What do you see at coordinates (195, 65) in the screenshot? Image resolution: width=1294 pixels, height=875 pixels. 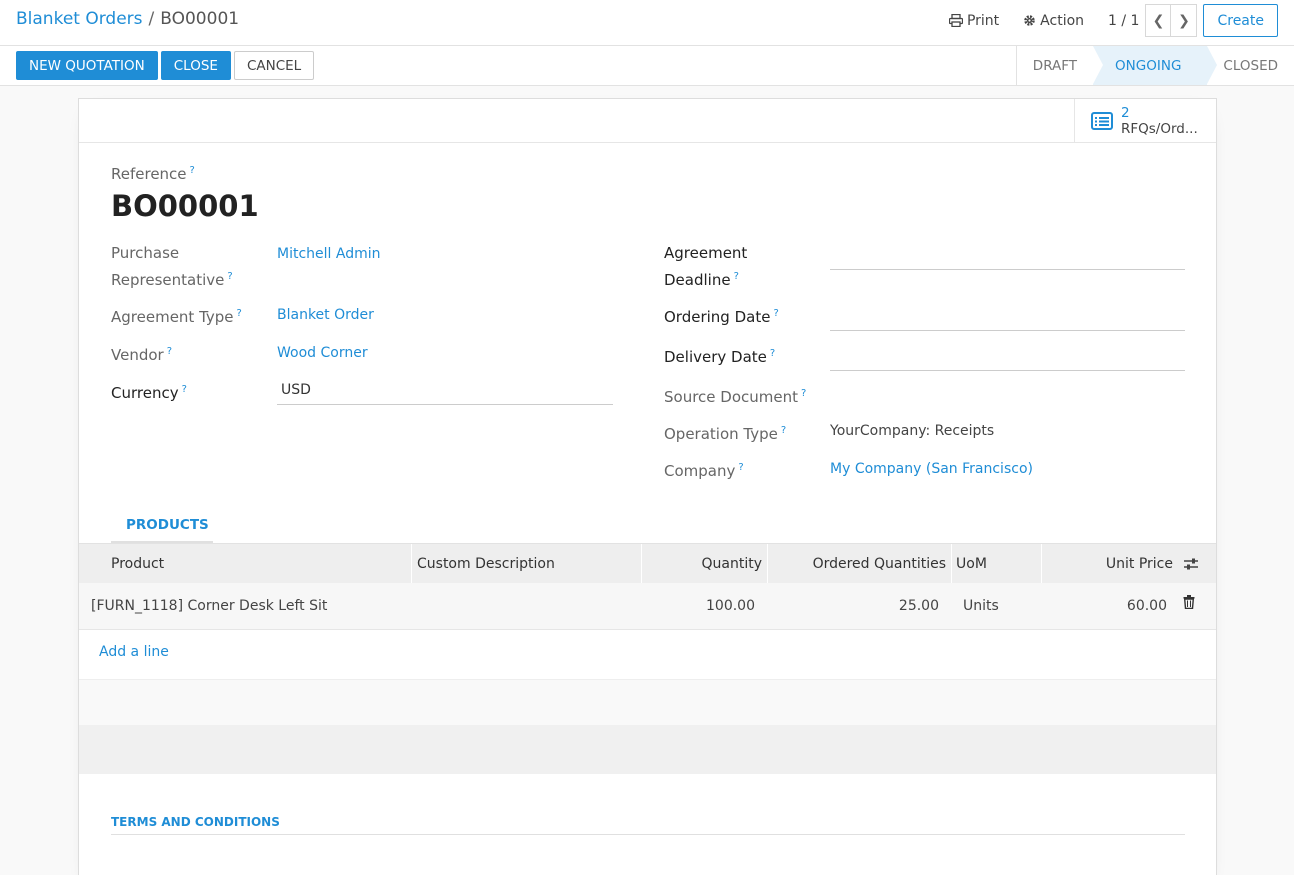 I see `close-button: CLOSE` at bounding box center [195, 65].